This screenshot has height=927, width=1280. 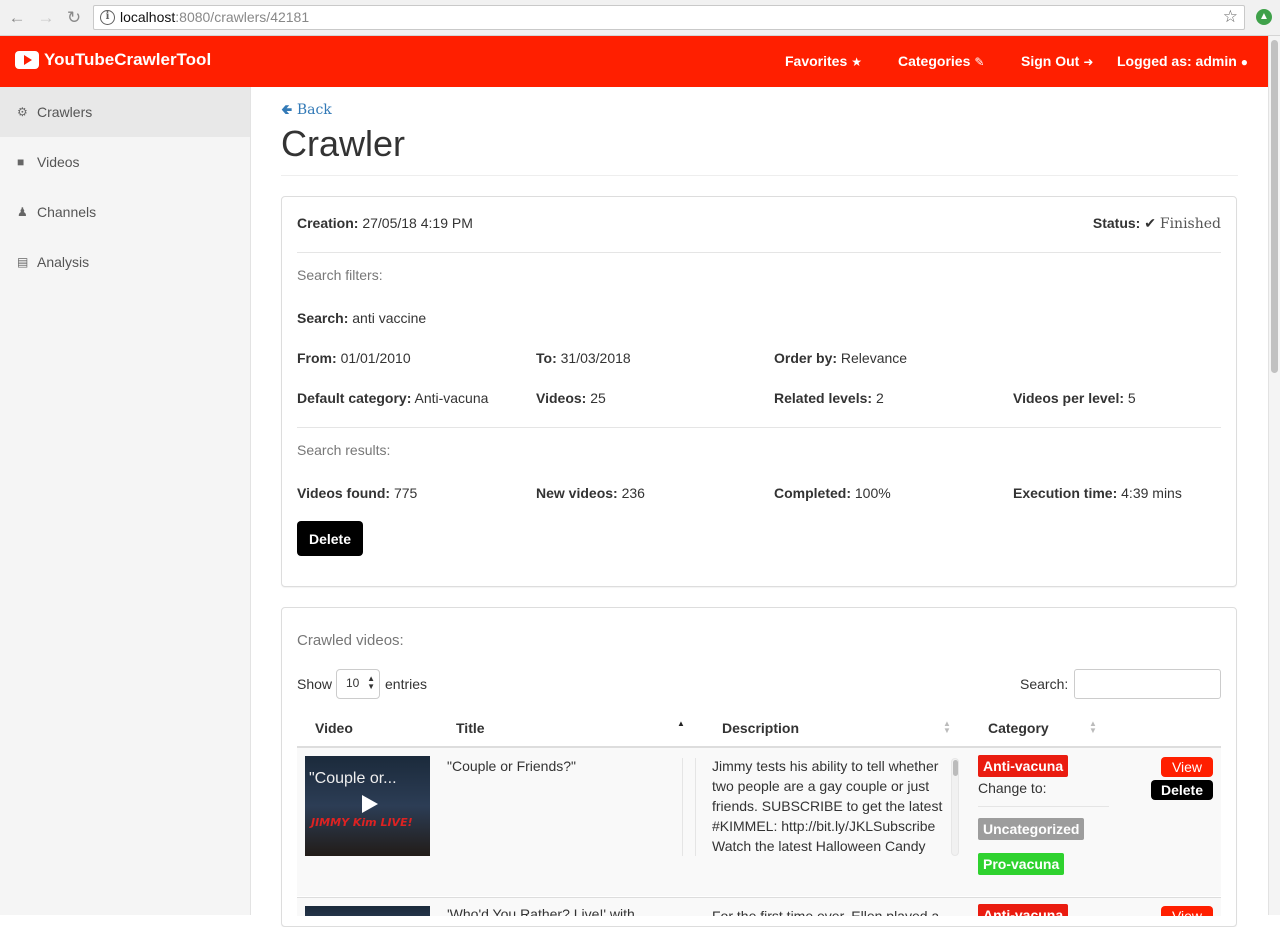 What do you see at coordinates (330, 538) in the screenshot?
I see `delete-crawler-button: Delete` at bounding box center [330, 538].